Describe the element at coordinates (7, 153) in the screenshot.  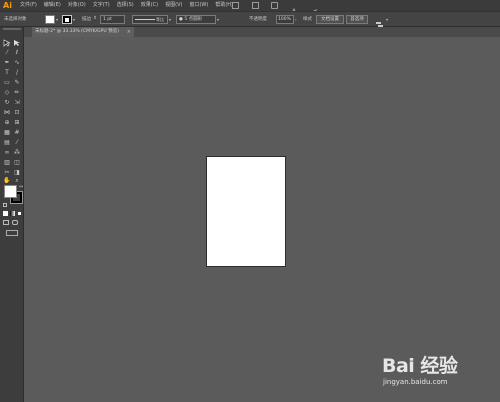
I see `blend-tool-icon: ∞` at that location.